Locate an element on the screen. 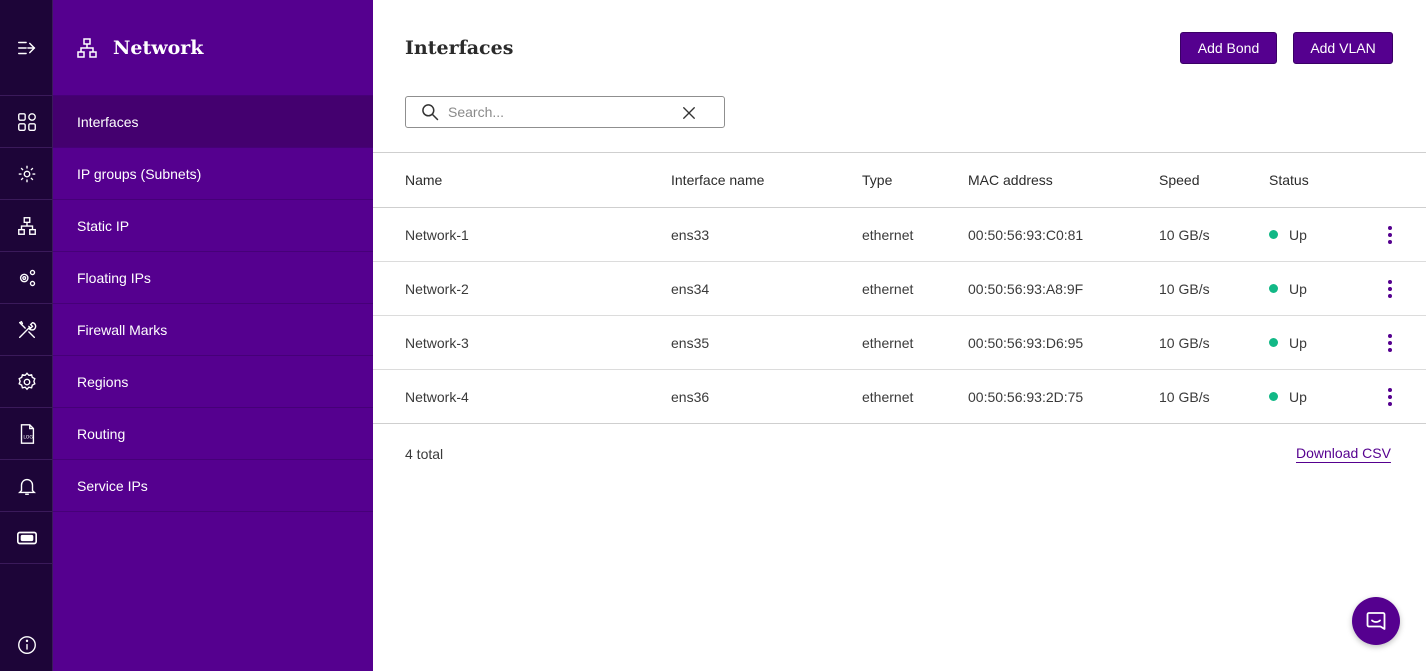 The width and height of the screenshot is (1426, 671). chat-icon is located at coordinates (1376, 621).